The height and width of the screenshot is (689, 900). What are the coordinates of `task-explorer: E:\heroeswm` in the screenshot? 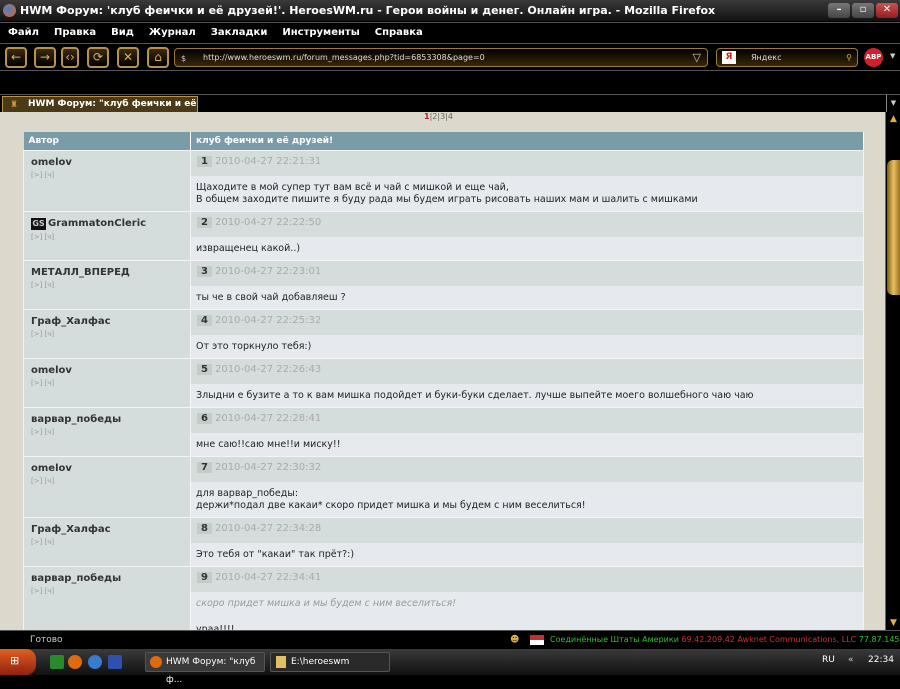 It's located at (330, 662).